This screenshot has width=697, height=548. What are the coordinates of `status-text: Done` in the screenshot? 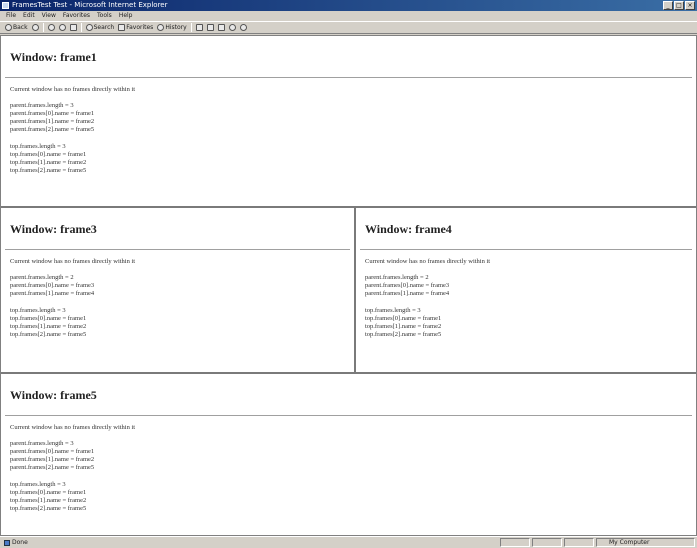 It's located at (20, 542).